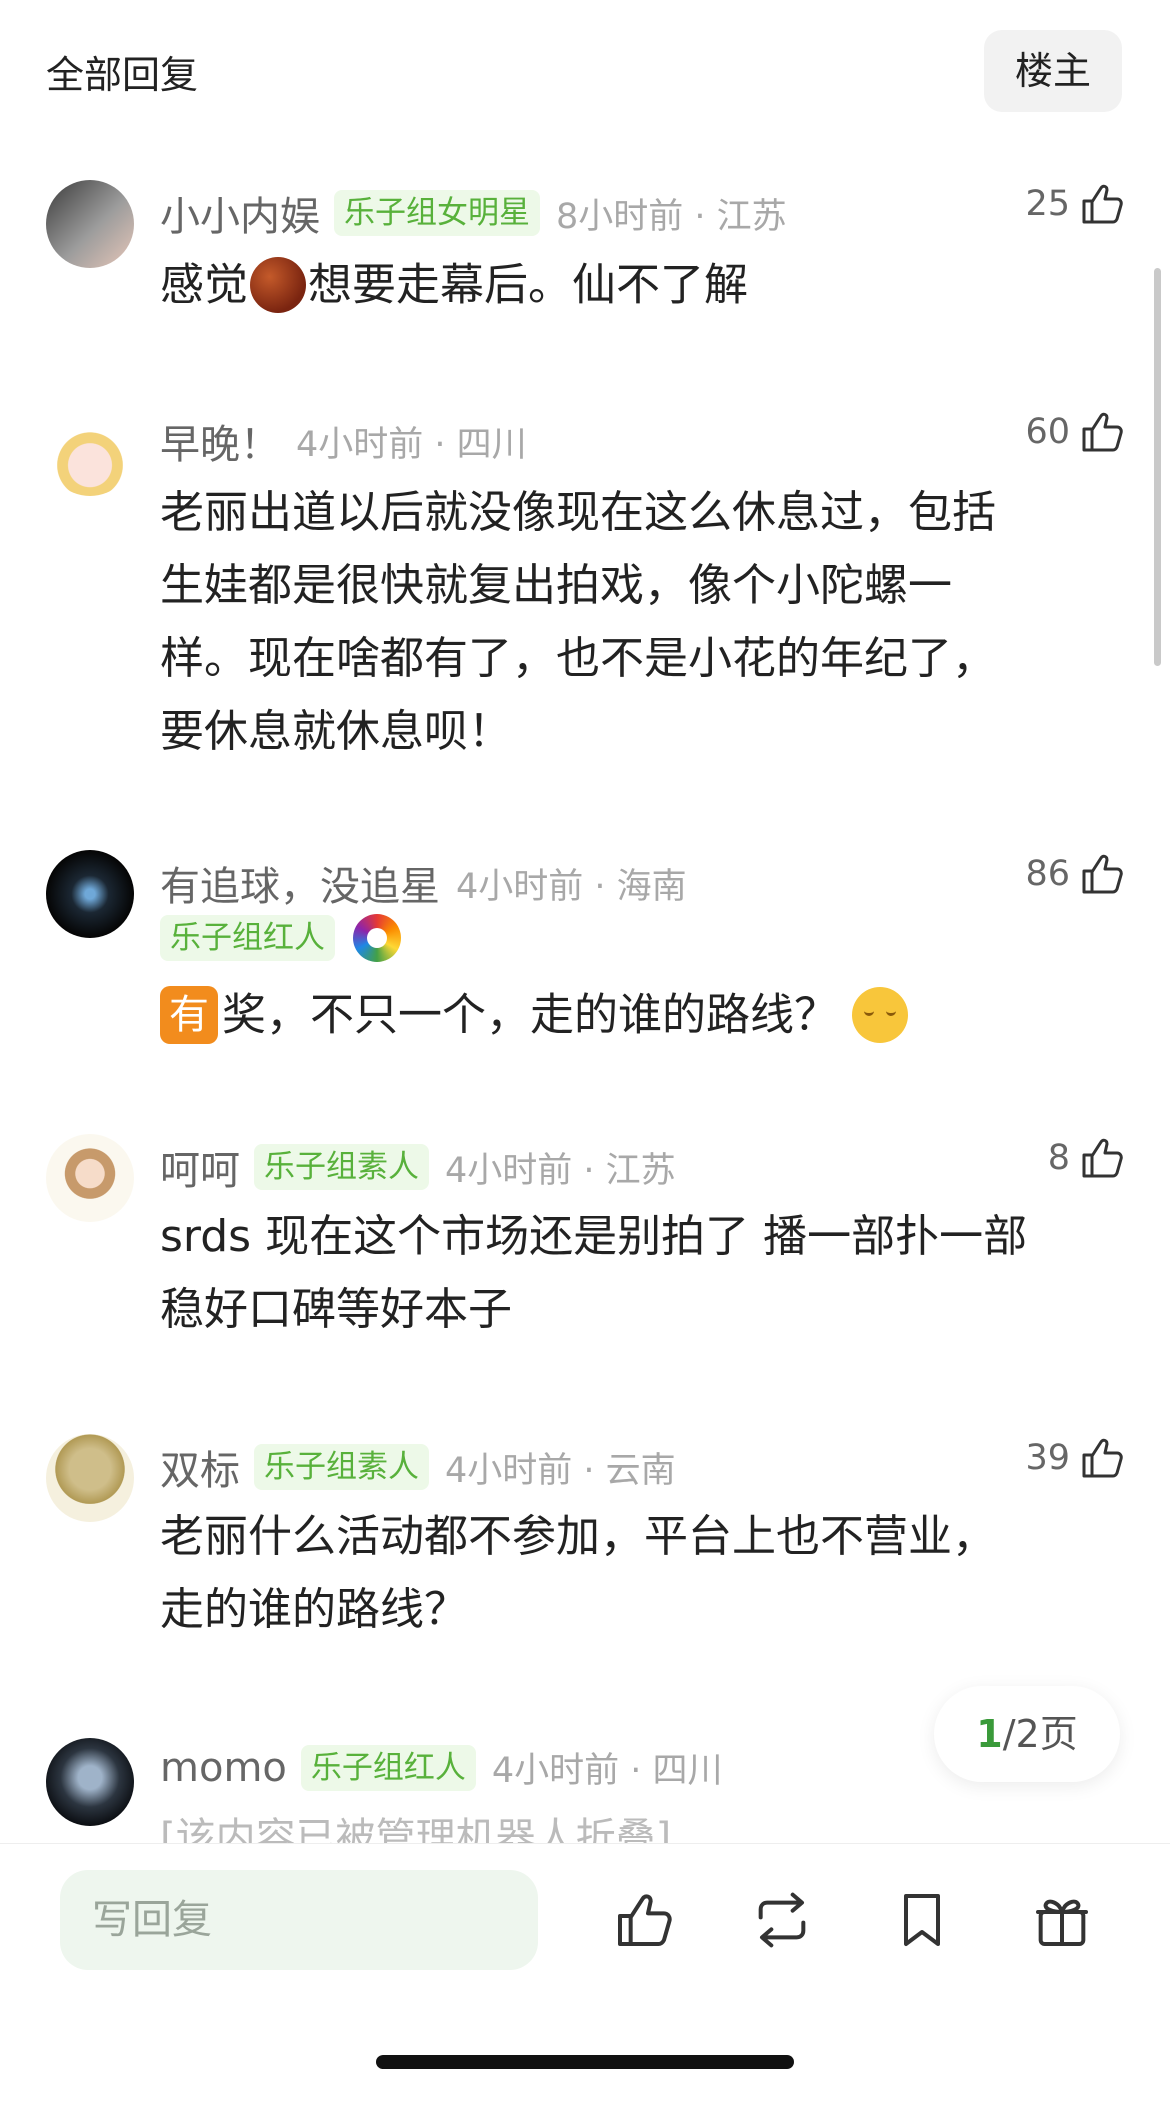  I want to click on username: 早晚！, so click(220, 441).